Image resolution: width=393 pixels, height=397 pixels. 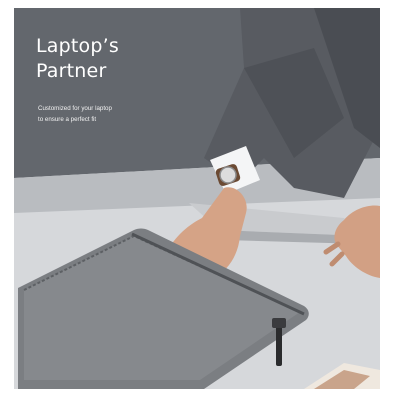 What do you see at coordinates (71, 71) in the screenshot?
I see `headline-line-2: Partner` at bounding box center [71, 71].